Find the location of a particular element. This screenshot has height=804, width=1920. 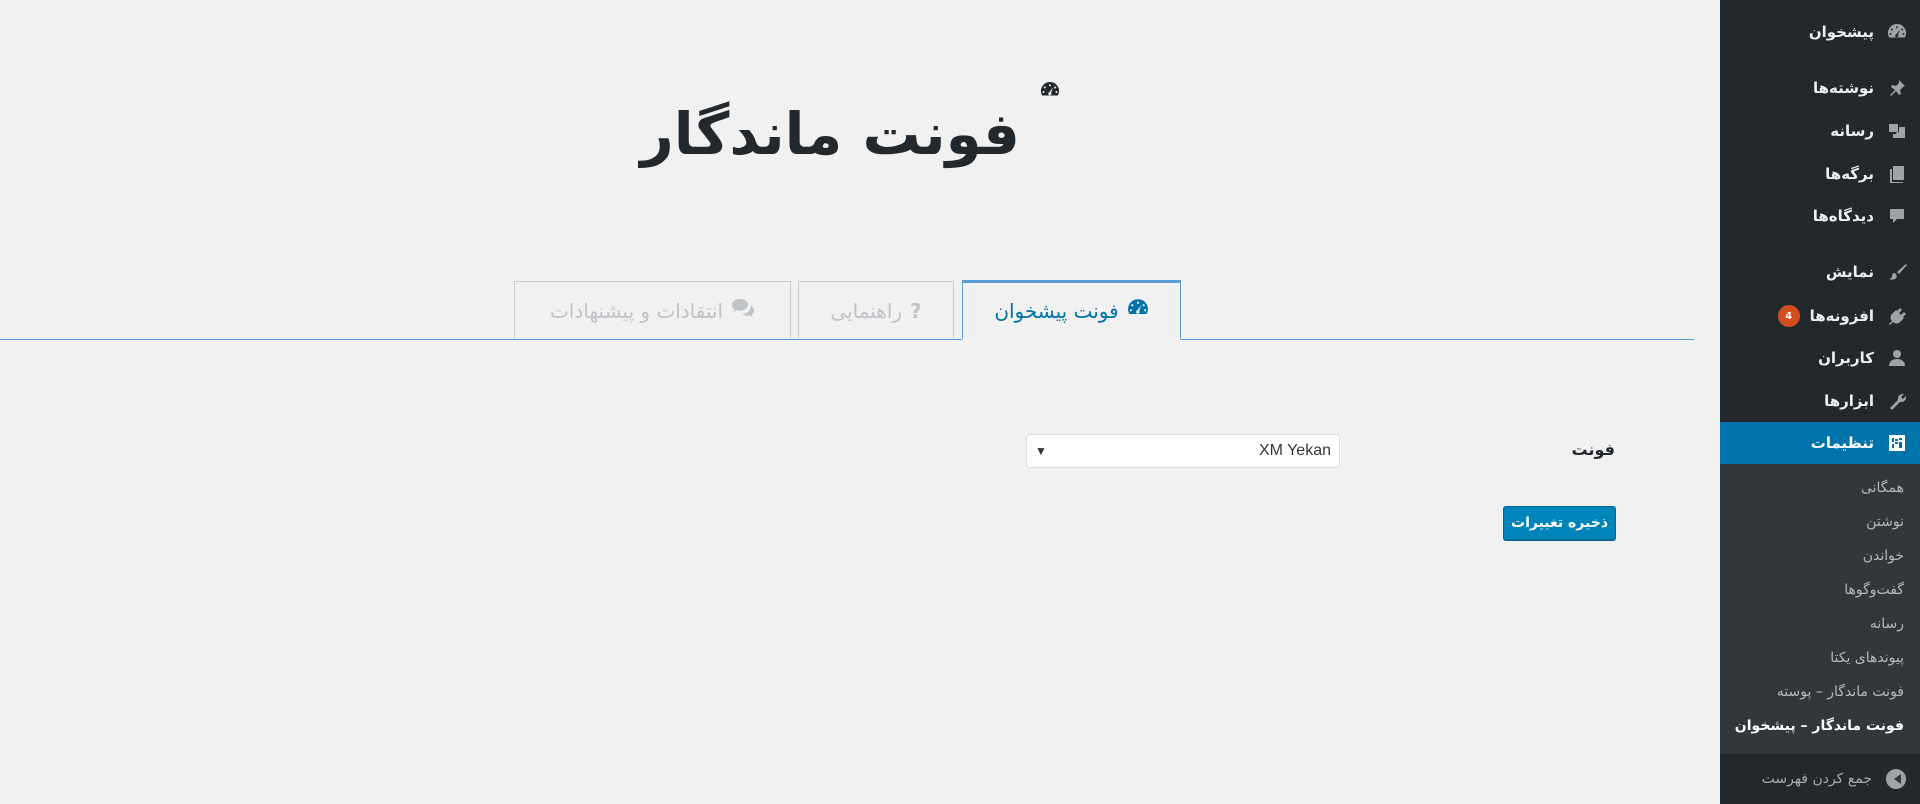

sidebar-item-label: رسانه is located at coordinates (1852, 131).